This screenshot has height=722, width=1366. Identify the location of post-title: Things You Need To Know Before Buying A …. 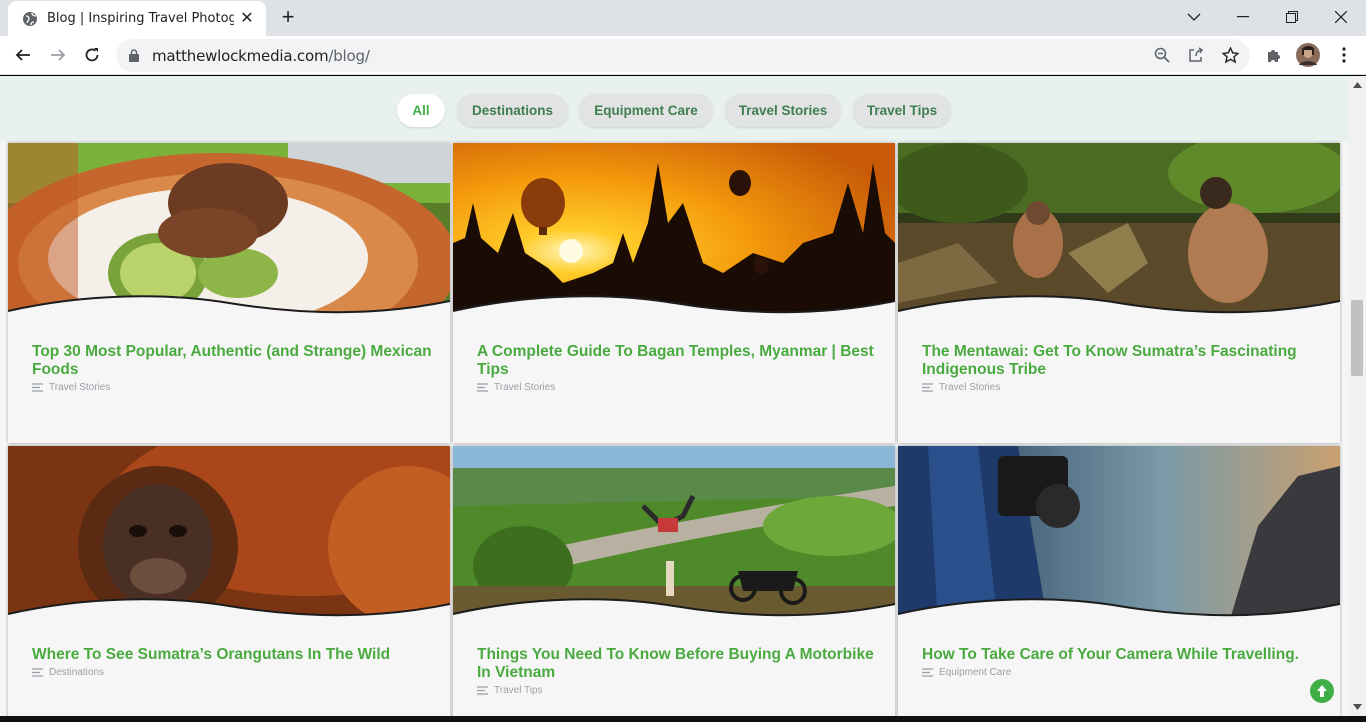
(677, 663).